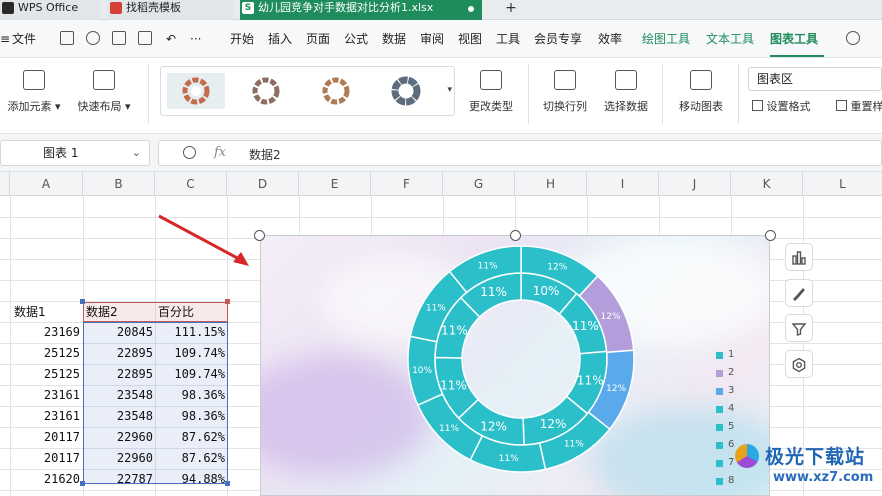 The width and height of the screenshot is (882, 496). I want to click on menu-view: 视图, so click(470, 39).